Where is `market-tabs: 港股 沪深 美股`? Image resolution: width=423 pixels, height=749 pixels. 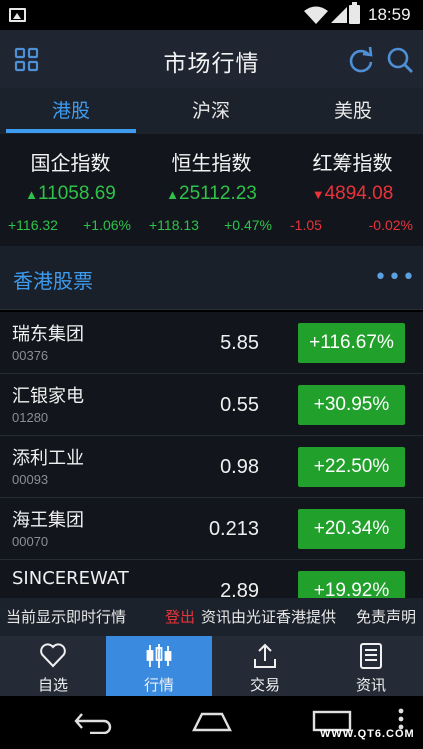 market-tabs: 港股 沪深 美股 is located at coordinates (211, 111).